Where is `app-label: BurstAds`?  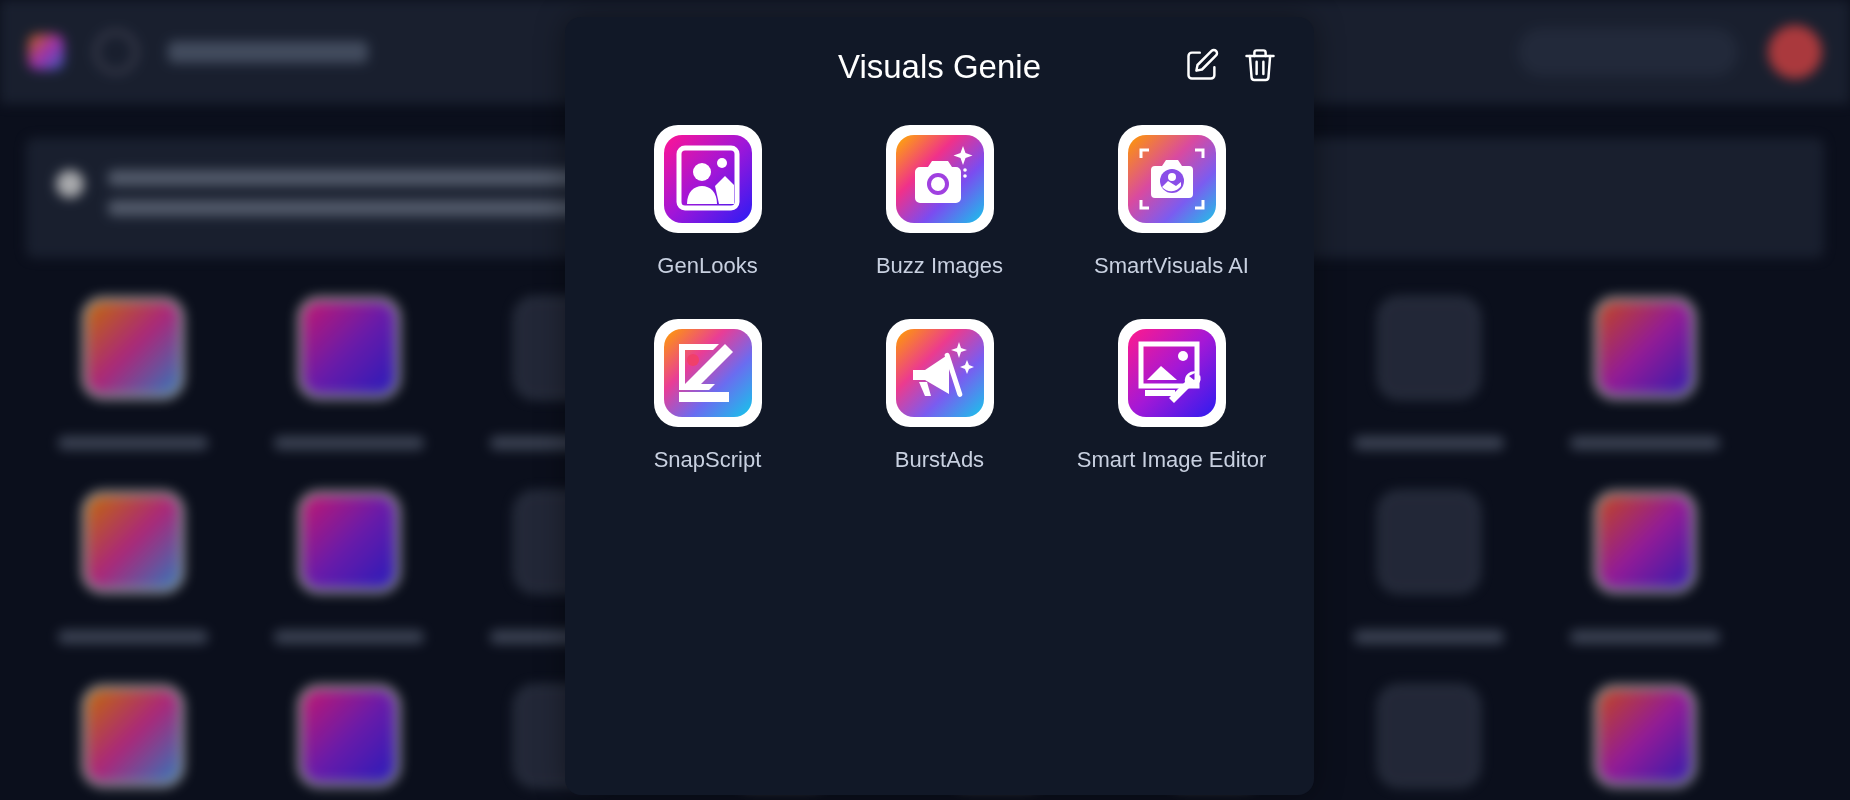
app-label: BurstAds is located at coordinates (939, 460).